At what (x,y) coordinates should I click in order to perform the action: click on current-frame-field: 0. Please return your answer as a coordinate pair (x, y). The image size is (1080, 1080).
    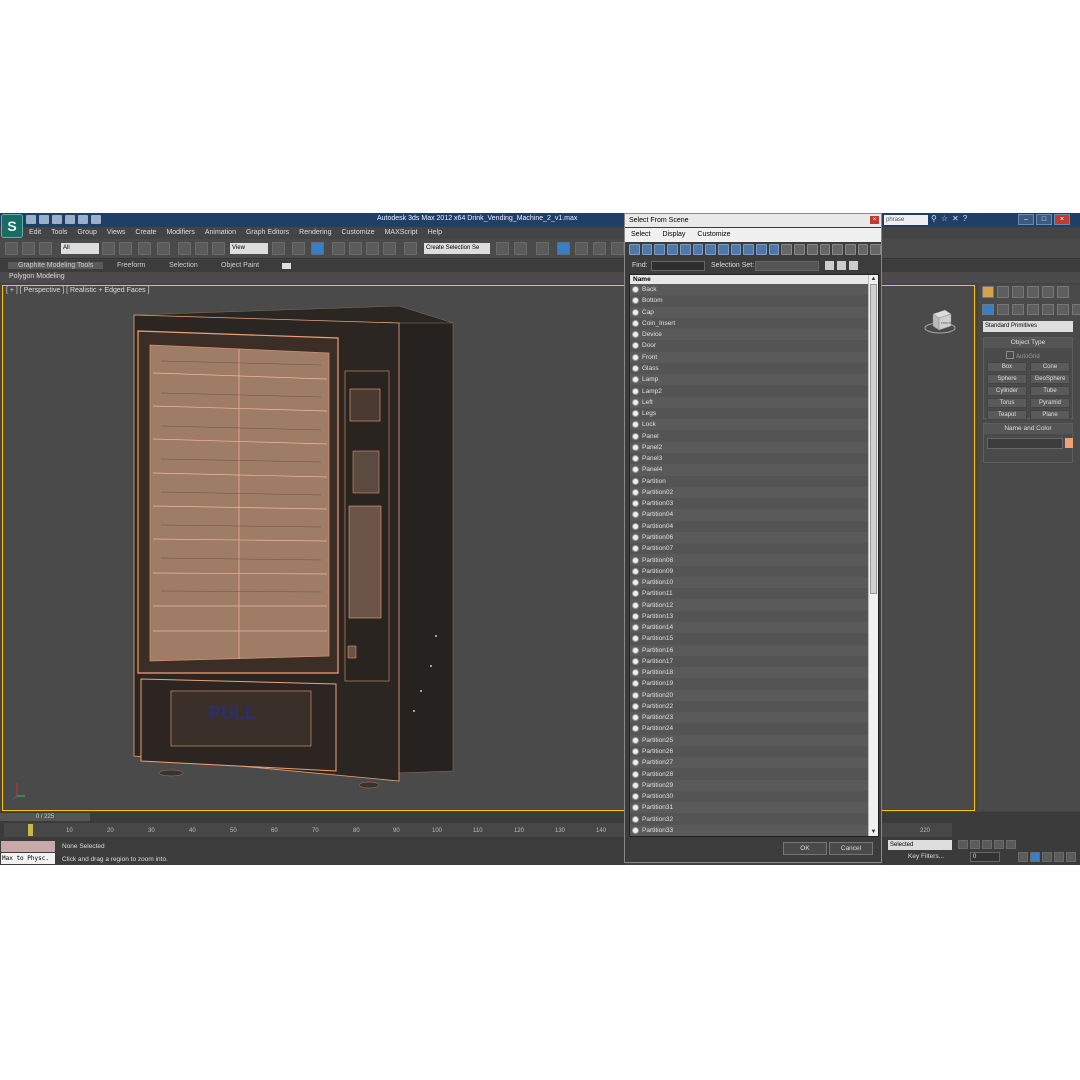
    Looking at the image, I should click on (985, 857).